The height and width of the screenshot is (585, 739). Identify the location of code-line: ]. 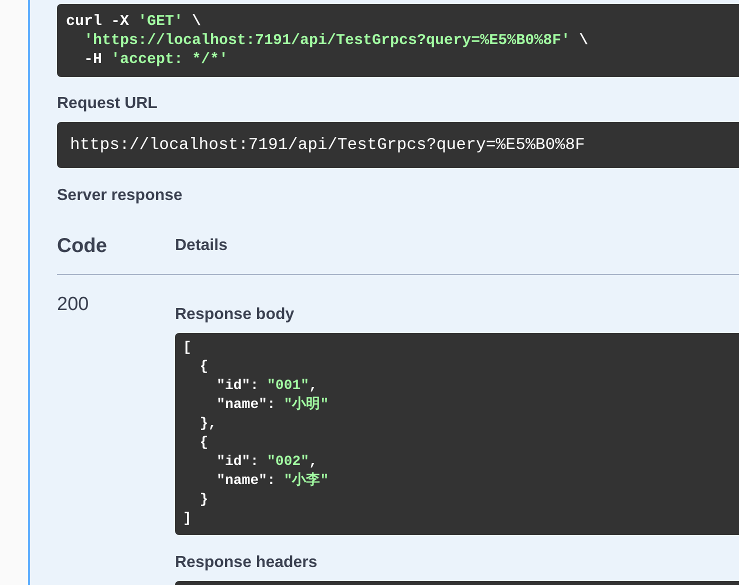
(187, 519).